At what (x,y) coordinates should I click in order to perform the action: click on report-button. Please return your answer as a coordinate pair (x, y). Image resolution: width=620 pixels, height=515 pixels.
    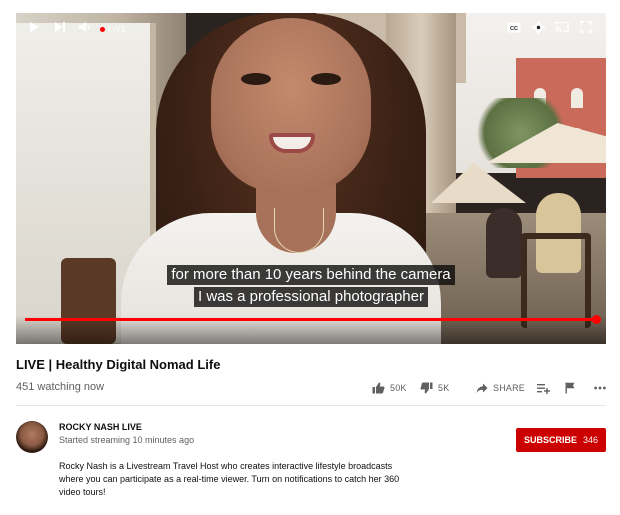
    Looking at the image, I should click on (570, 388).